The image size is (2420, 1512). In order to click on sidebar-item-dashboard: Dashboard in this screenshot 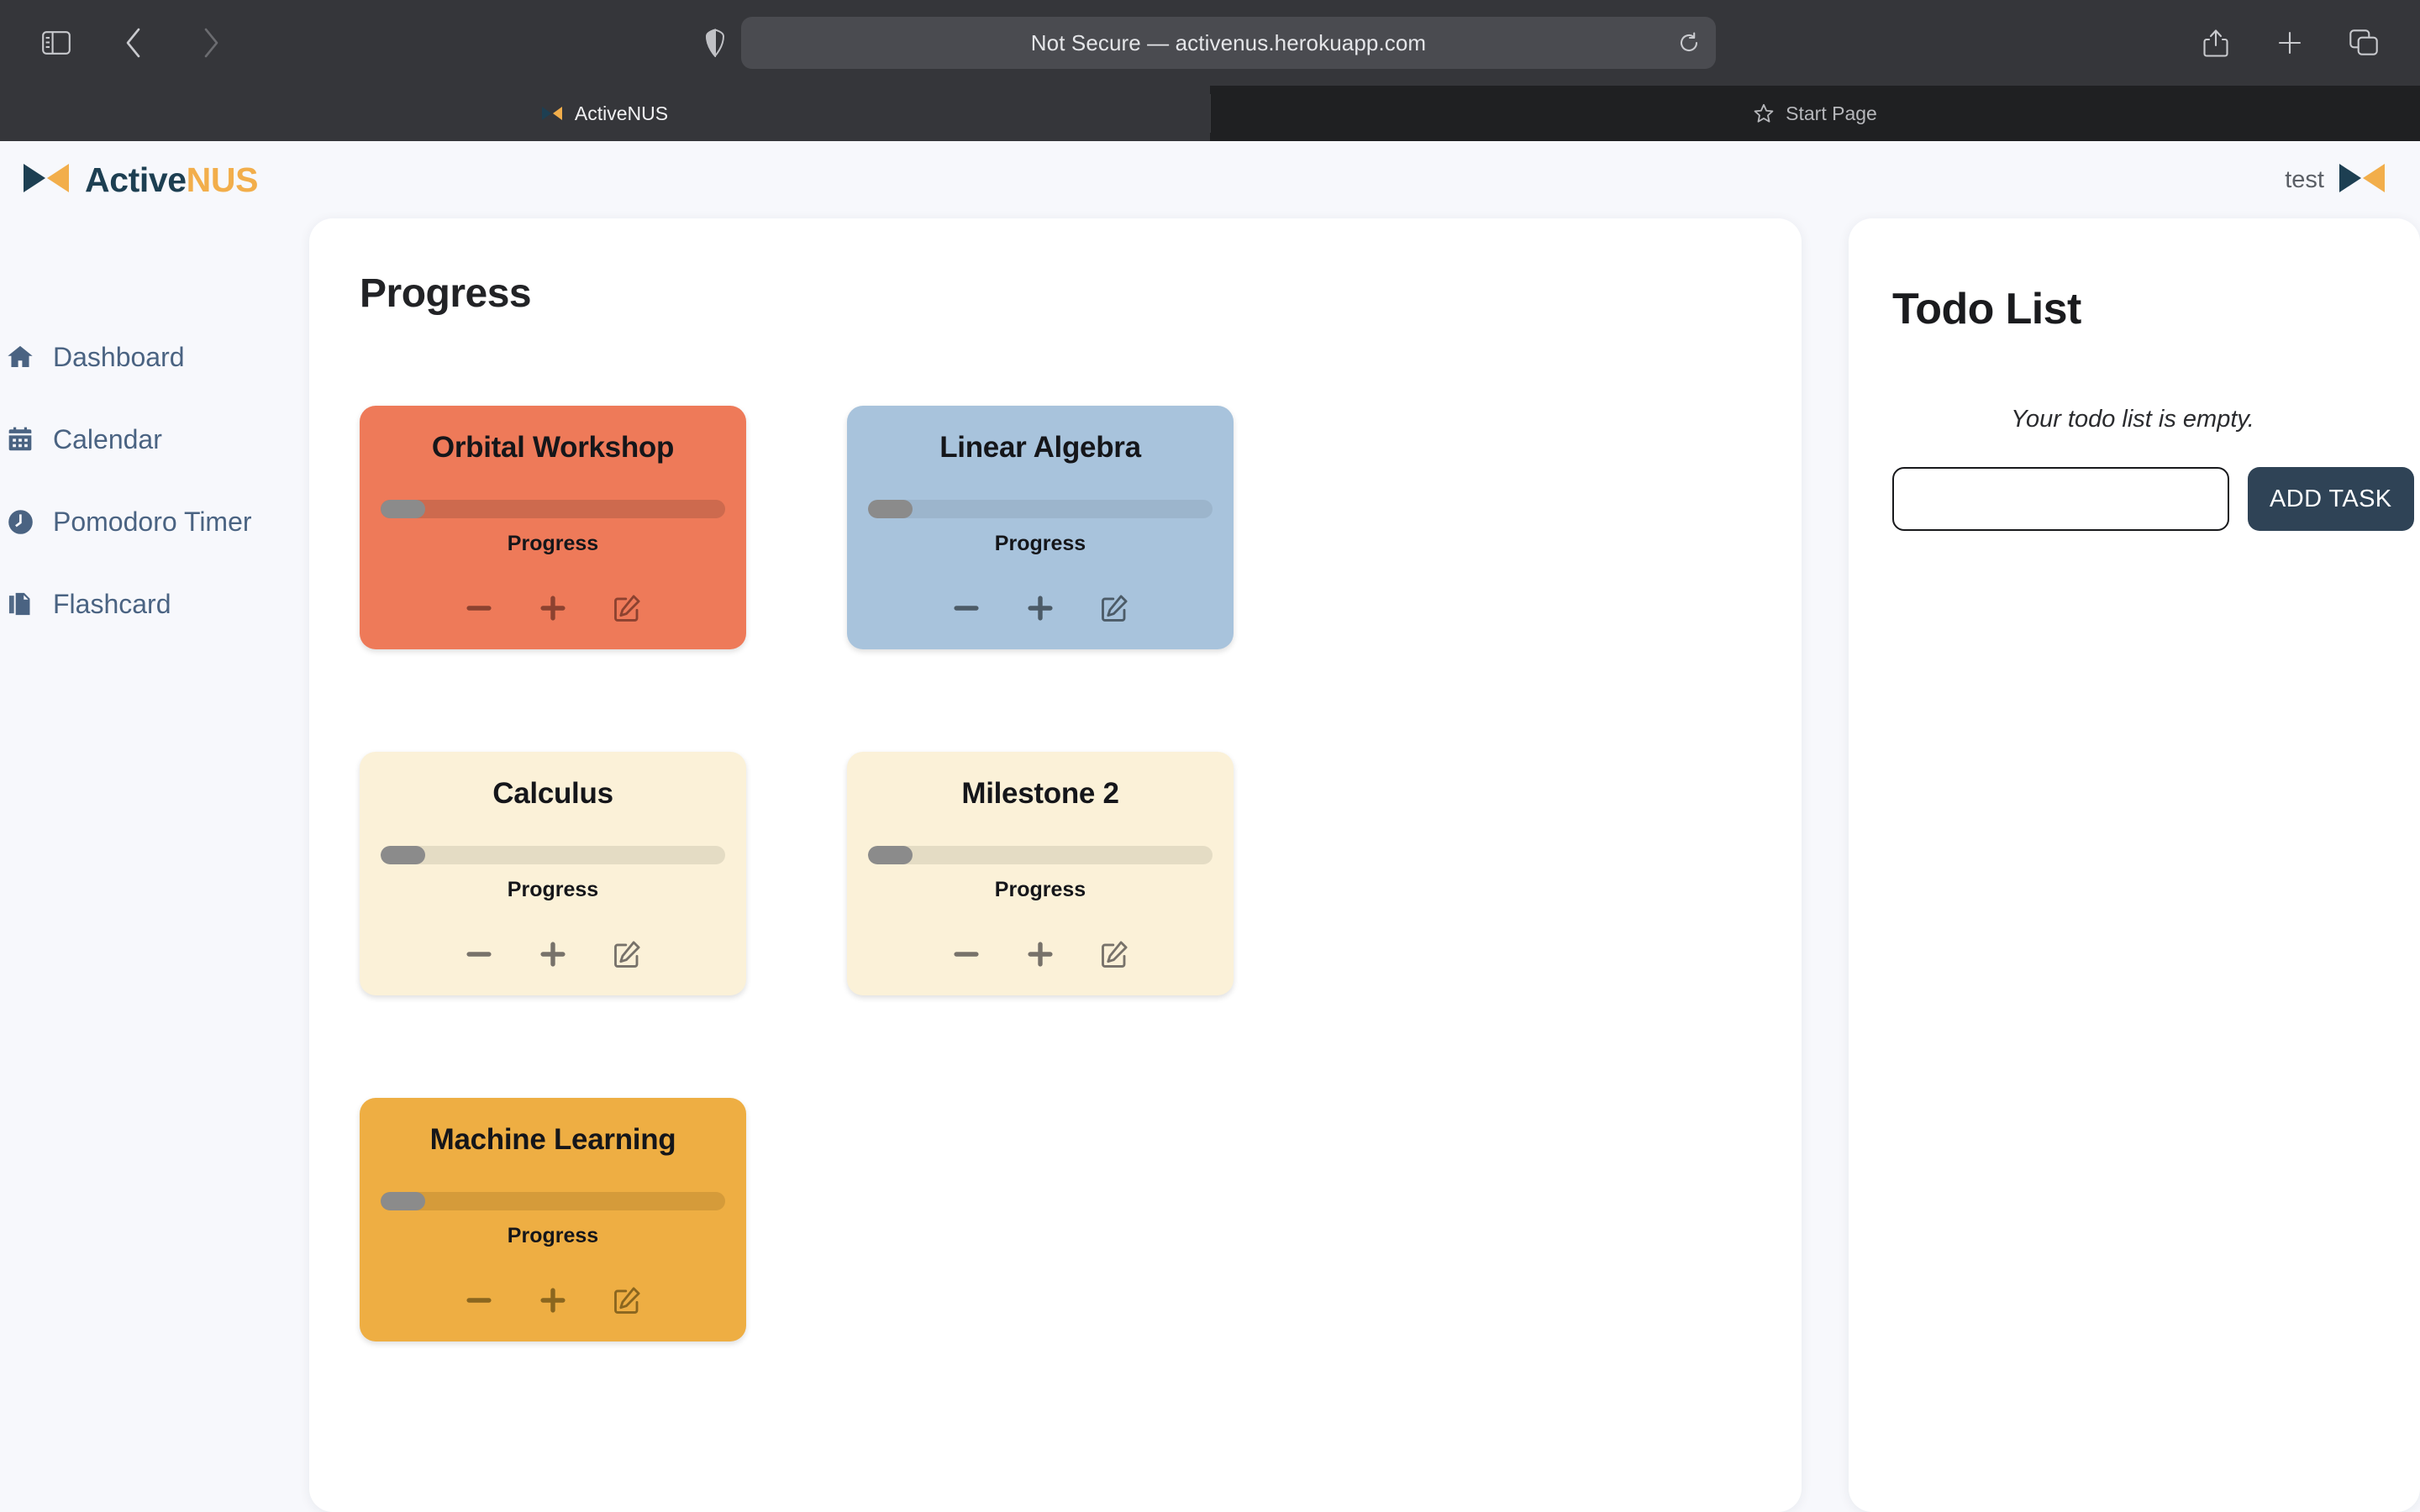, I will do `click(154, 357)`.